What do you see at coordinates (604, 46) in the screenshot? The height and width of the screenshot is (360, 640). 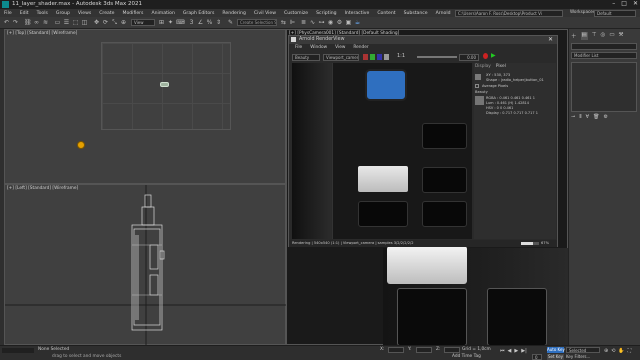 I see `object-name-field` at bounding box center [604, 46].